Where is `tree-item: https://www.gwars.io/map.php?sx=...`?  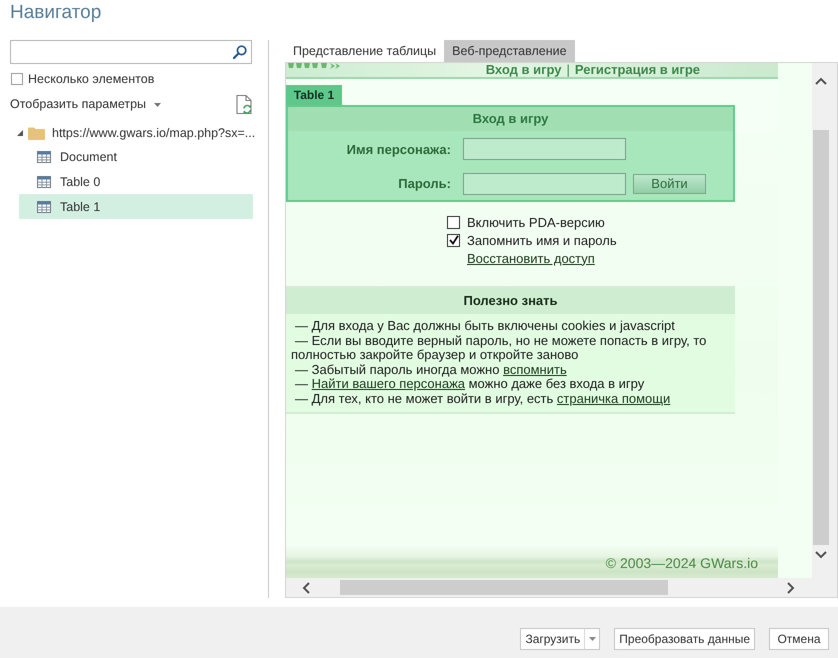
tree-item: https://www.gwars.io/map.php?sx=... is located at coordinates (133, 133).